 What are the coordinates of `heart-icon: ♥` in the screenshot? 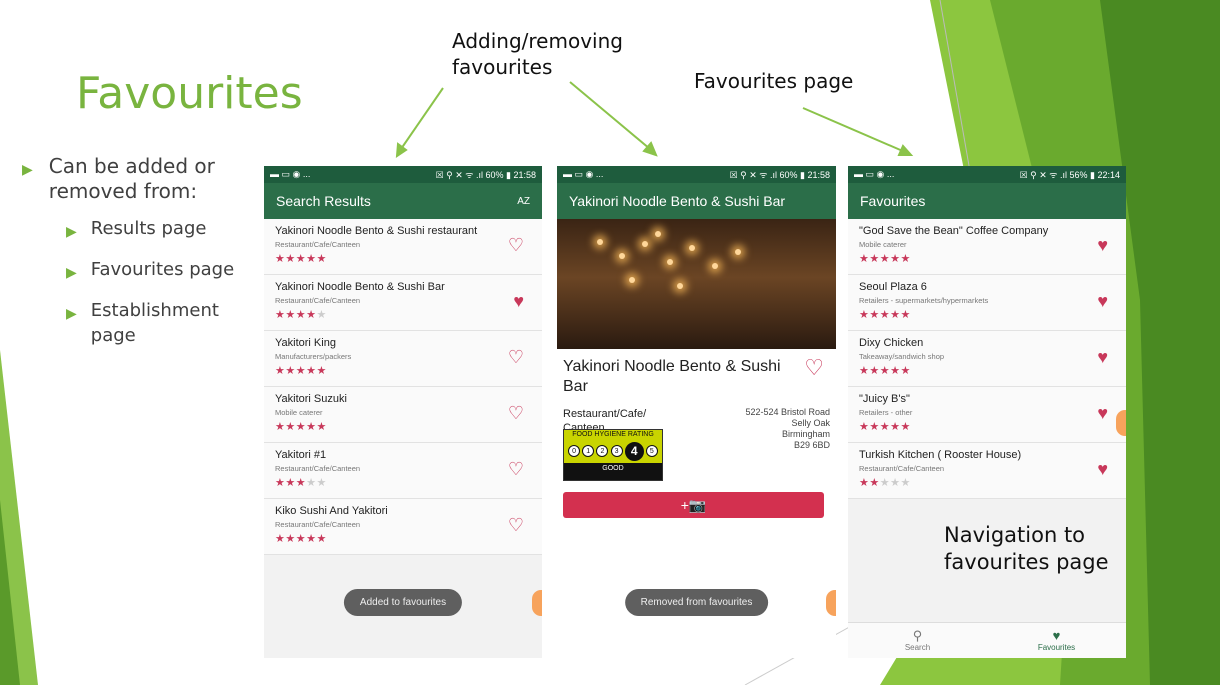 It's located at (1056, 635).